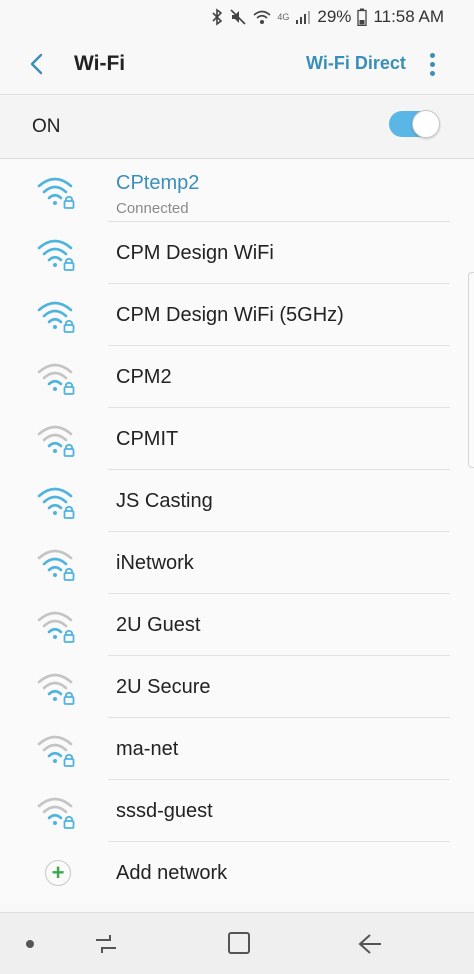 The width and height of the screenshot is (474, 974). Describe the element at coordinates (46, 126) in the screenshot. I see `wifi-state-label: ON` at that location.